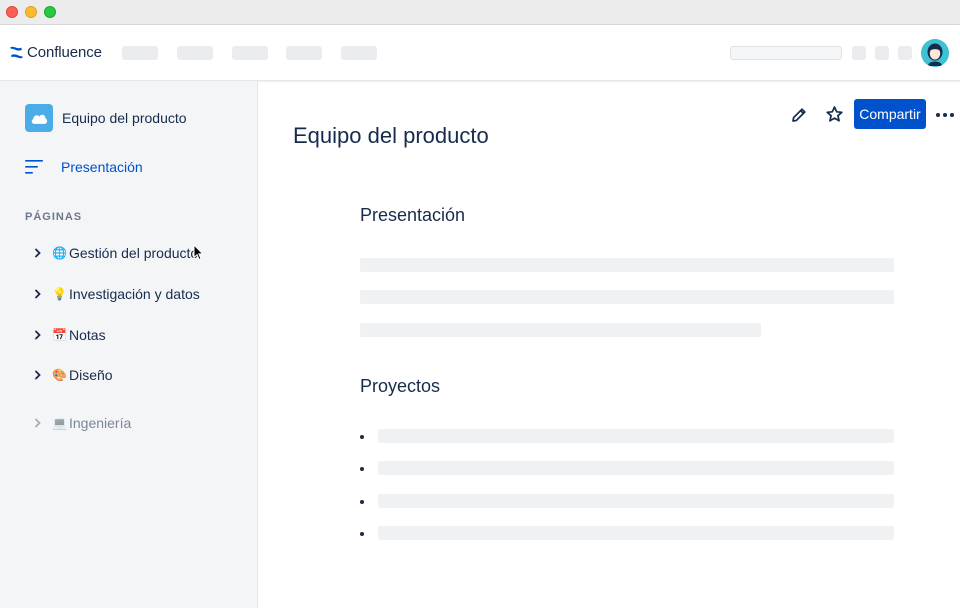 The width and height of the screenshot is (960, 608). Describe the element at coordinates (859, 53) in the screenshot. I see `notifications-icon` at that location.